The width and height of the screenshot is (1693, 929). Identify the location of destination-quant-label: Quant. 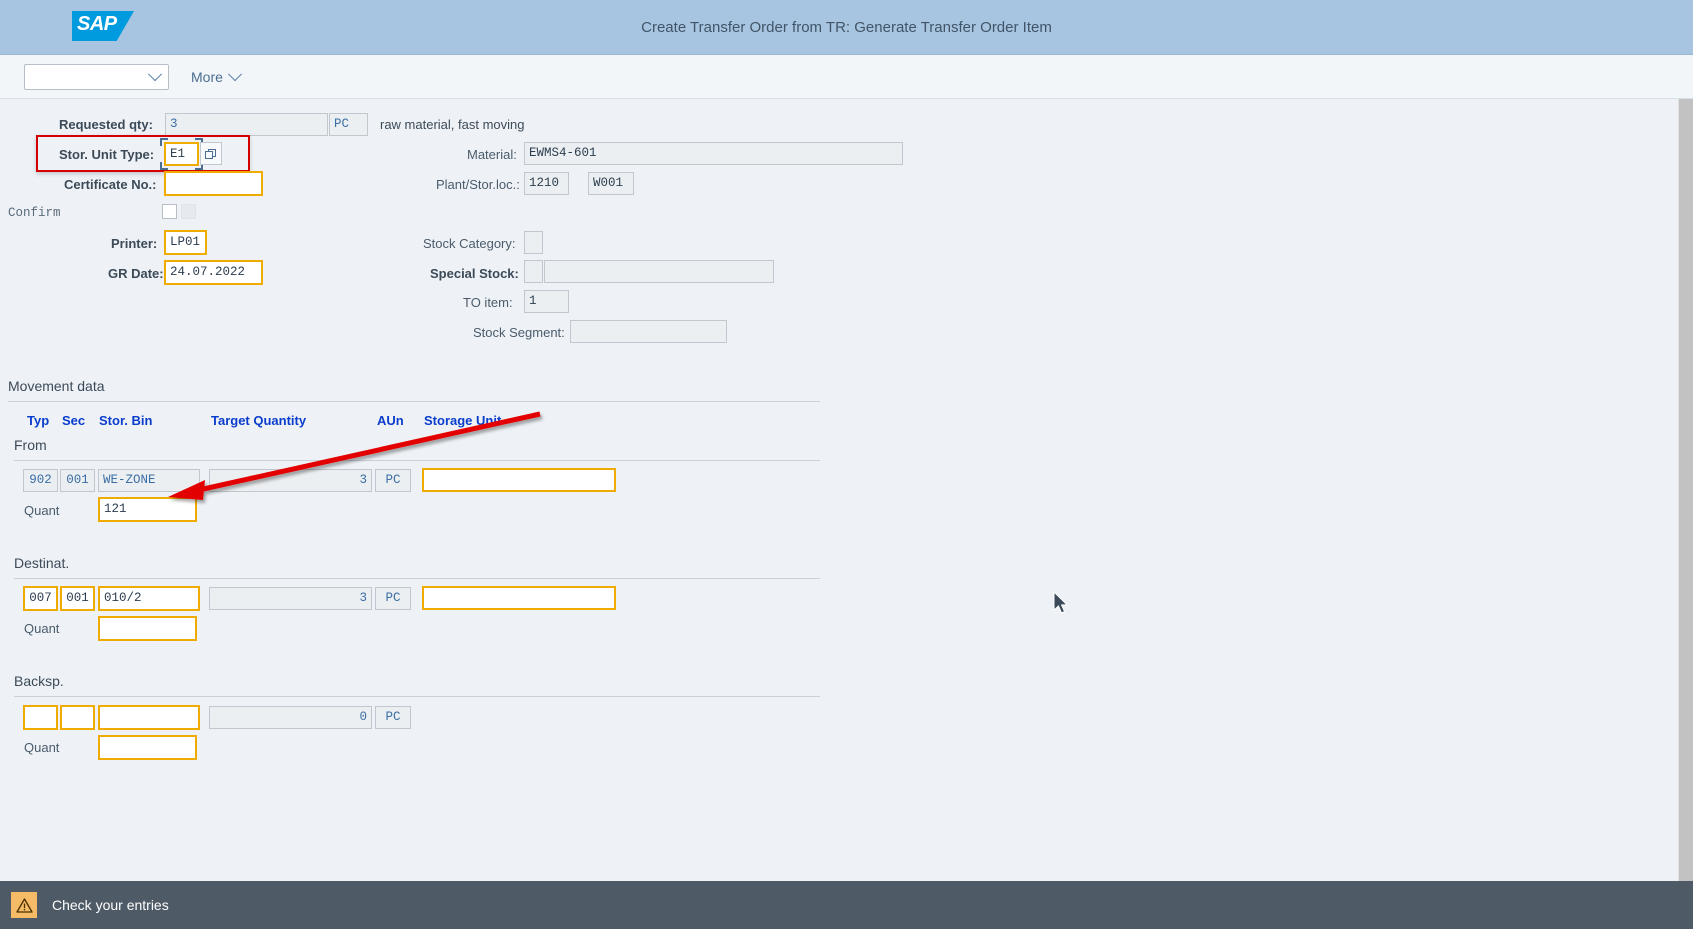
(42, 628).